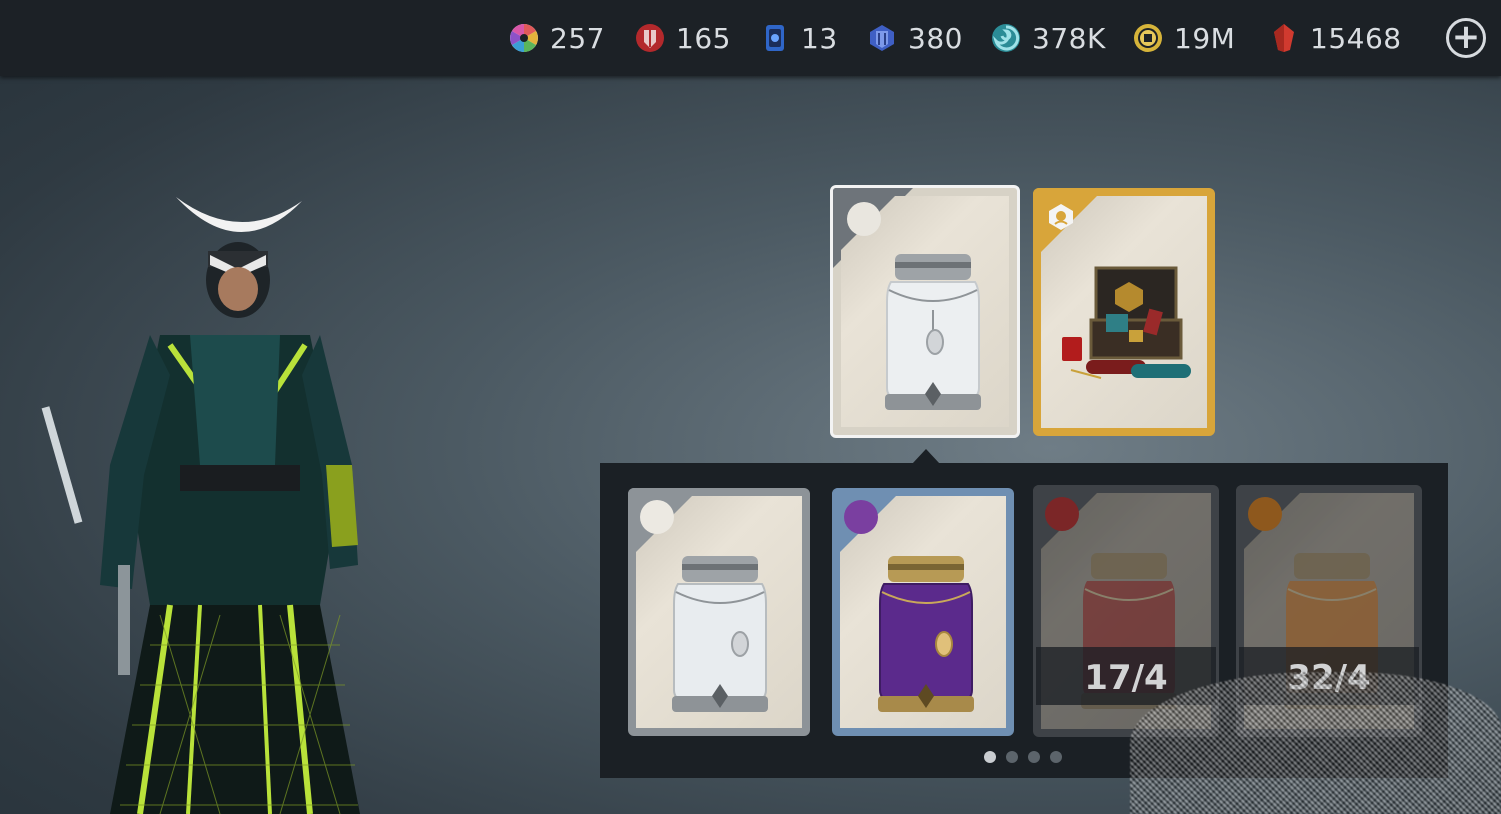 Image resolution: width=1501 pixels, height=814 pixels. Describe the element at coordinates (577, 38) in the screenshot. I see `currency-value: 257` at that location.